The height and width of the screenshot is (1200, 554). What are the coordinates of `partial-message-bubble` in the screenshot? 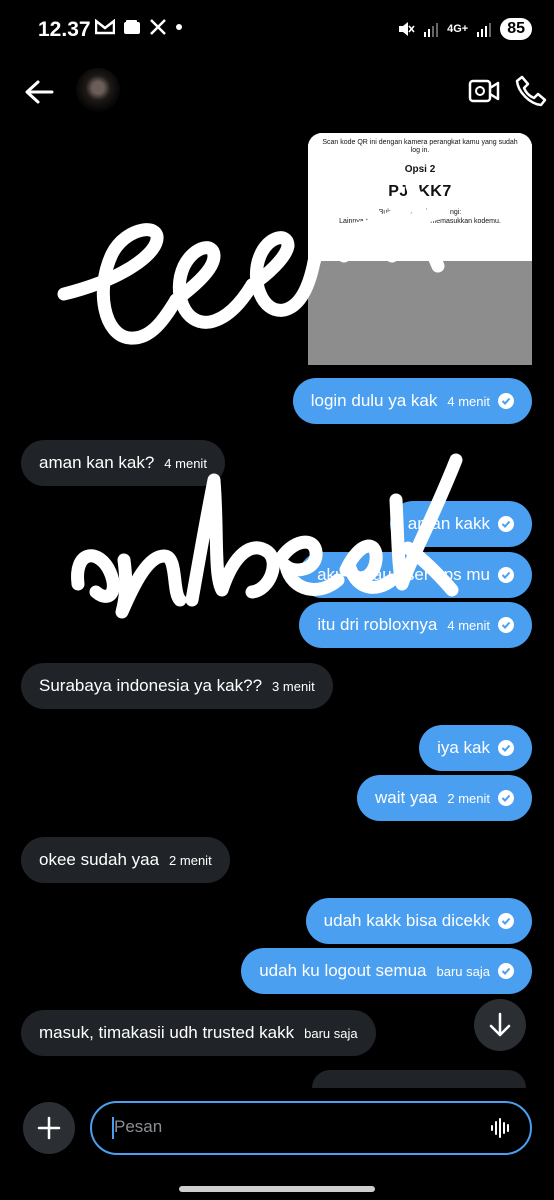 It's located at (419, 1079).